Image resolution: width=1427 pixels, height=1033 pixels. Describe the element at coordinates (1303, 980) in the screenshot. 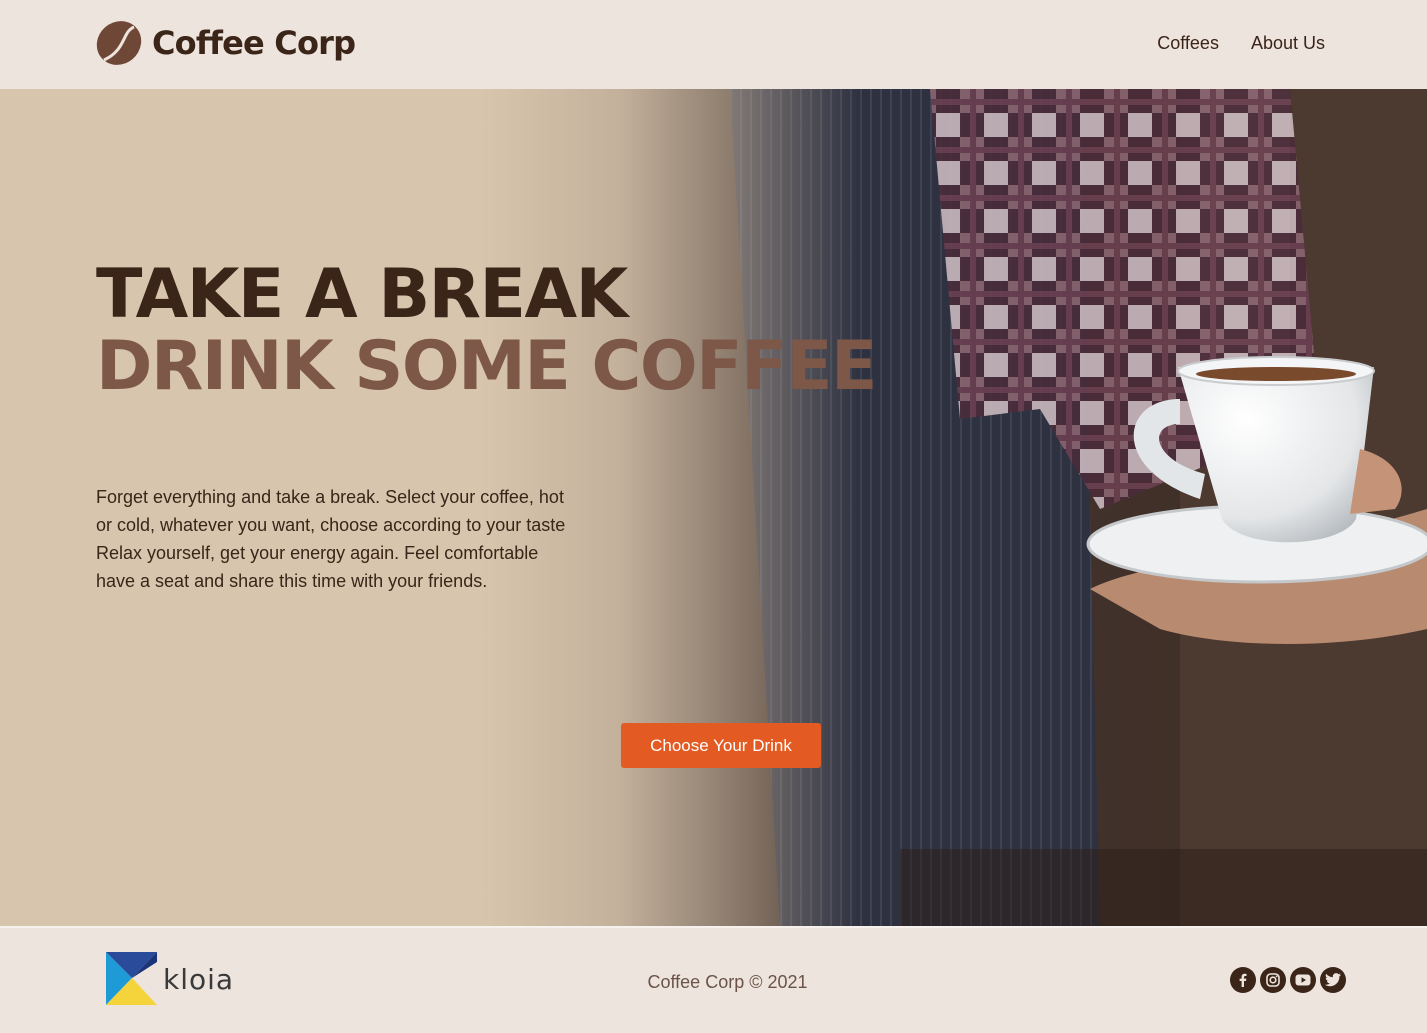

I see `youtube-icon` at that location.